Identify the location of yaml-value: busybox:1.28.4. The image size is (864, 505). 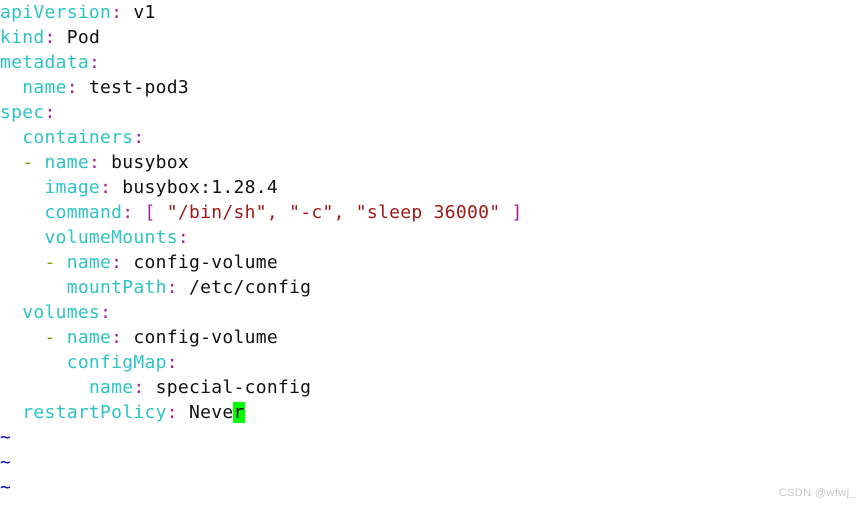
(194, 187).